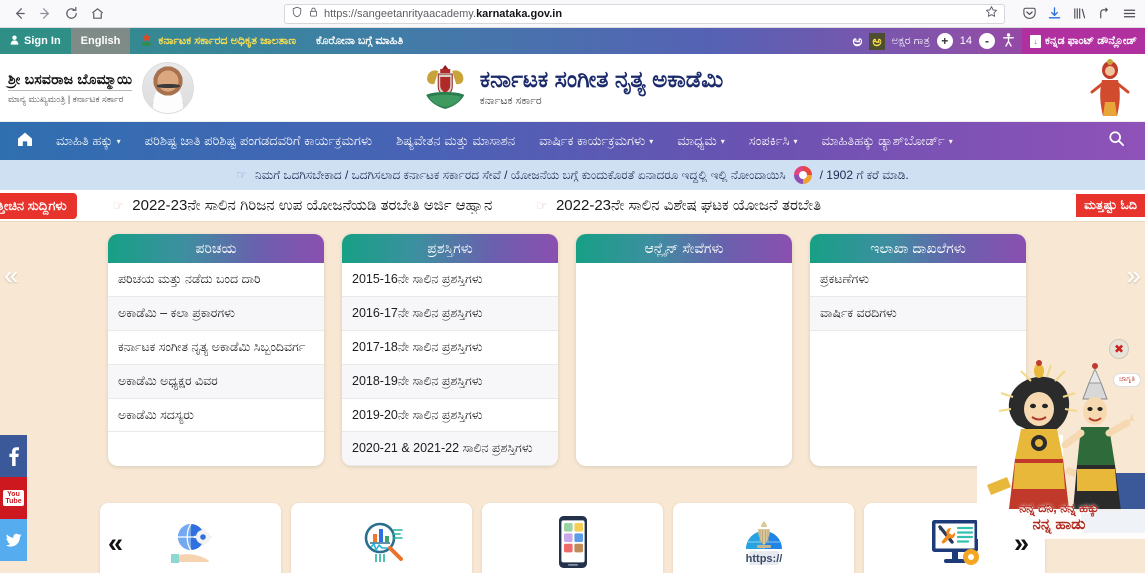  I want to click on svg-text: https://, so click(763, 559).